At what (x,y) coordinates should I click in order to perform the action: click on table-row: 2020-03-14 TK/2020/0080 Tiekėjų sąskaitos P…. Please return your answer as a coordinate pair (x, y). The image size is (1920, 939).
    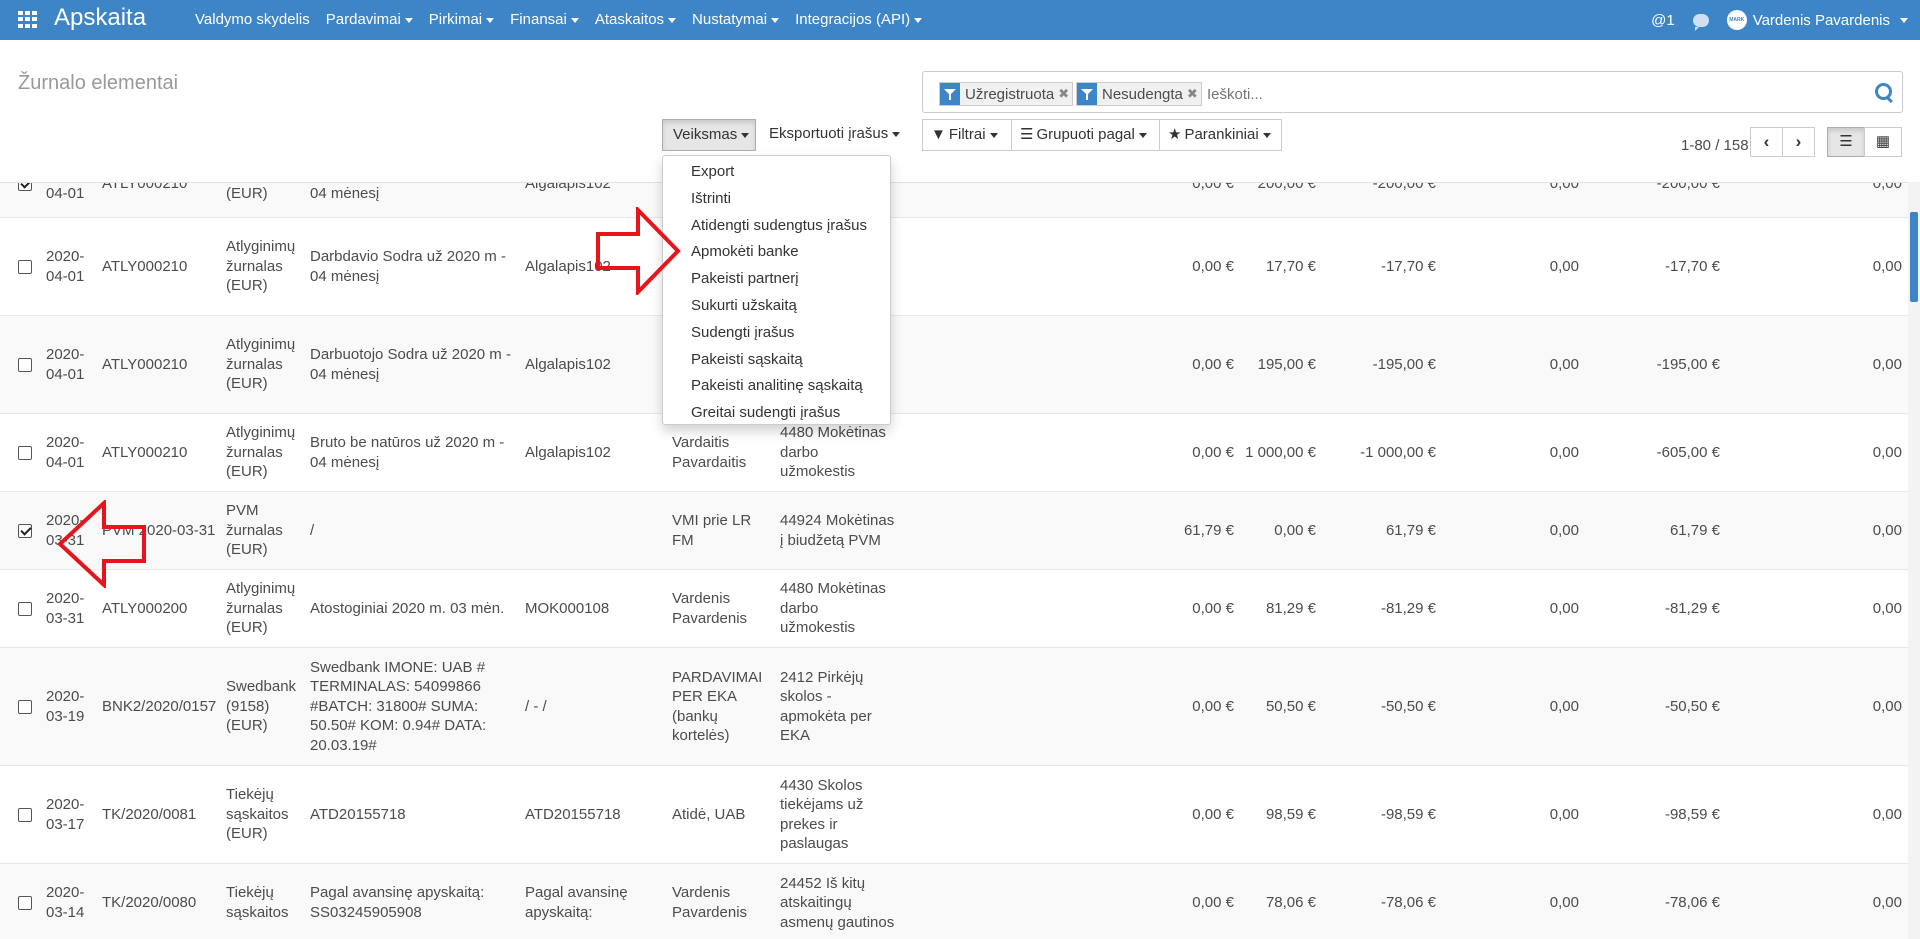
    Looking at the image, I should click on (960, 901).